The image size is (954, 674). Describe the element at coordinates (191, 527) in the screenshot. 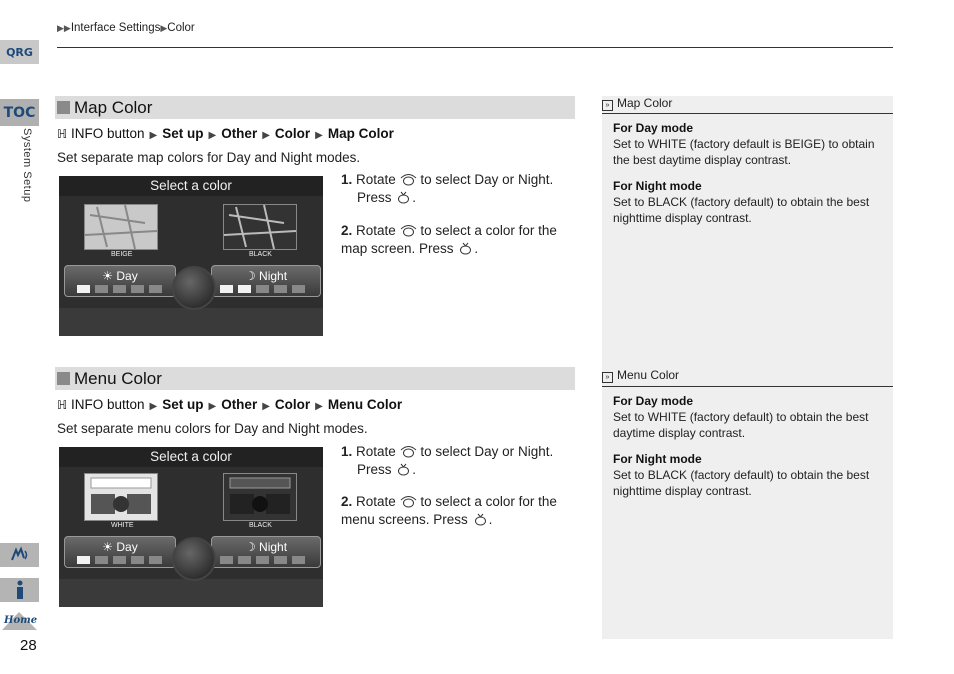

I see `menu-color-screenshot: Select a color WHITE BLACK ☀ Day ☽ Night` at that location.